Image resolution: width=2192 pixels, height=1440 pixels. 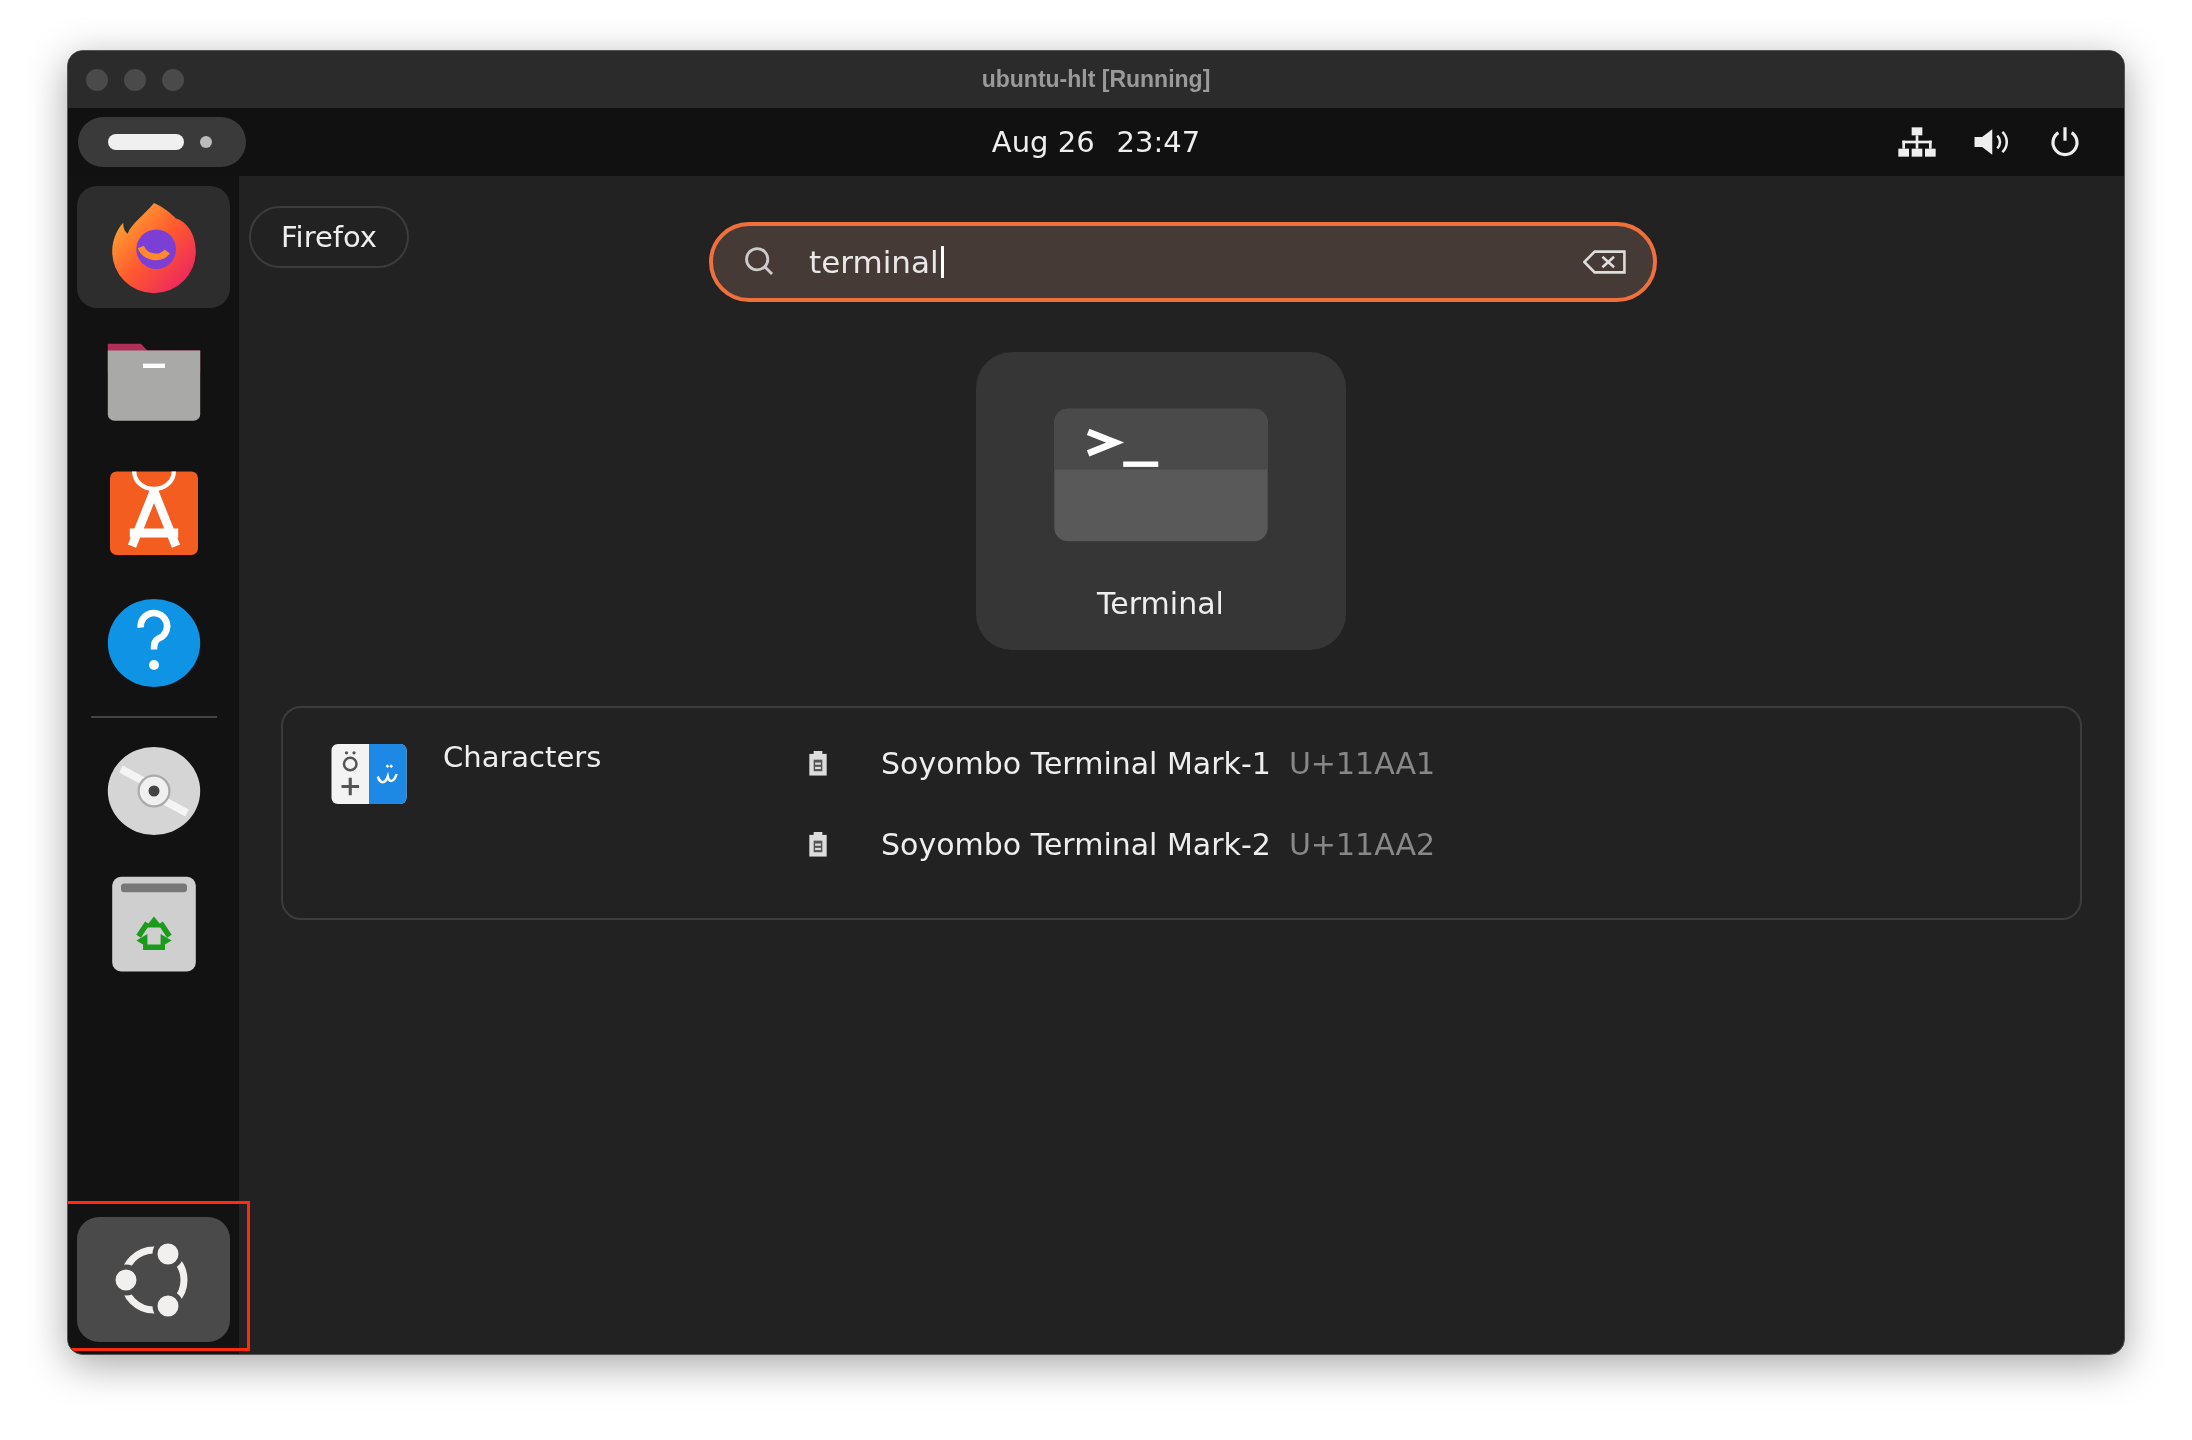 I want to click on provider-name: Characters, so click(x=522, y=757).